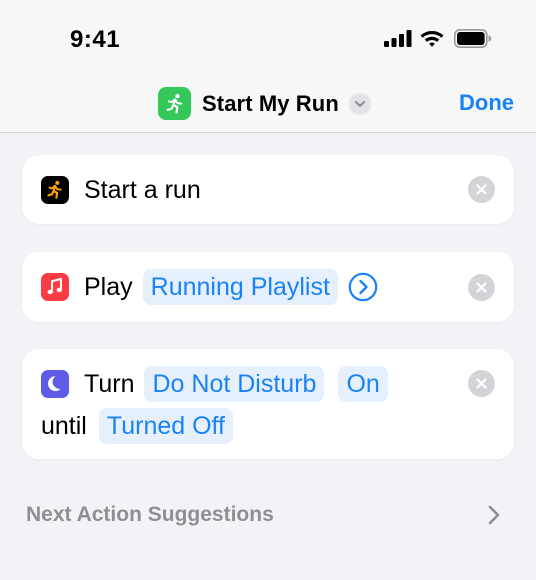  Describe the element at coordinates (486, 103) in the screenshot. I see `done-button: Done` at that location.